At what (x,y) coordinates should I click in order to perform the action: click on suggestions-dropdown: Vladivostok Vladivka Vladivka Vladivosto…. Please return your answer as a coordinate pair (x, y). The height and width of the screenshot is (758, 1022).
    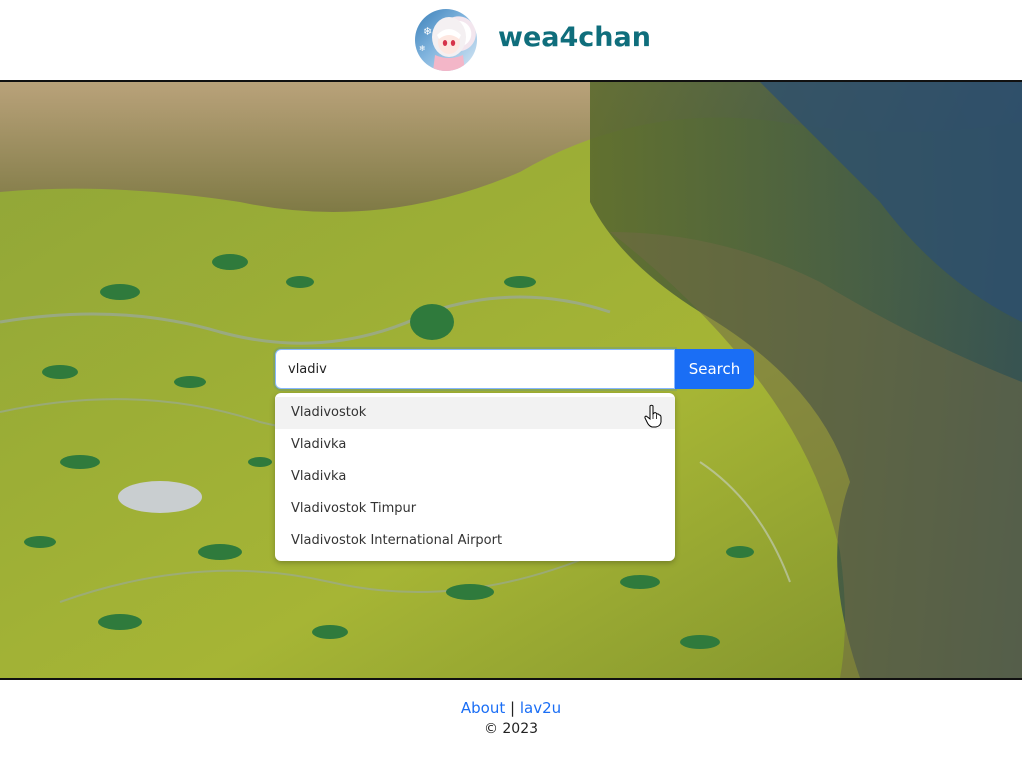
    Looking at the image, I should click on (475, 477).